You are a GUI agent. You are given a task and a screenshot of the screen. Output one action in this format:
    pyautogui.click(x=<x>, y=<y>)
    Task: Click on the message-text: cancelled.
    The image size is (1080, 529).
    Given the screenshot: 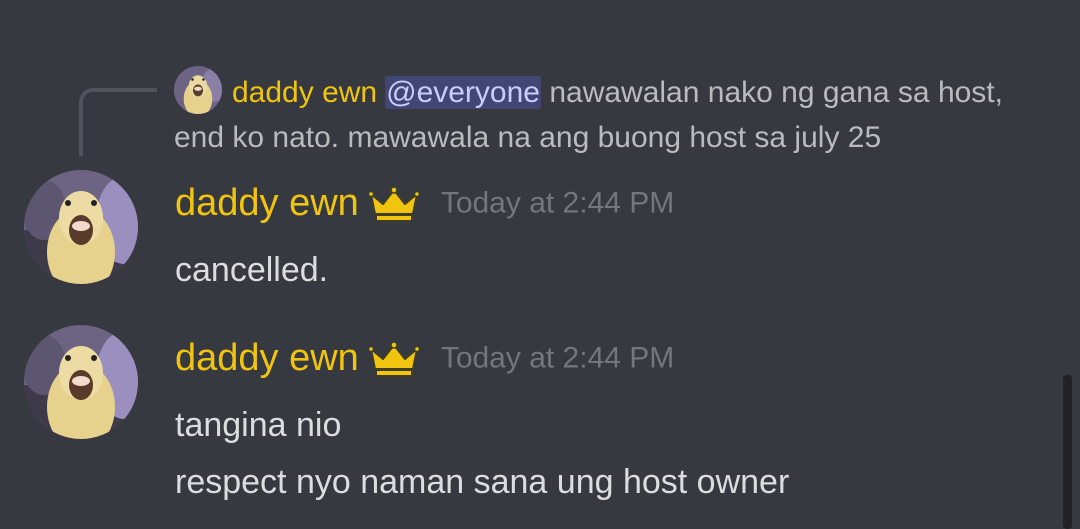 What is the action you would take?
    pyautogui.click(x=252, y=270)
    